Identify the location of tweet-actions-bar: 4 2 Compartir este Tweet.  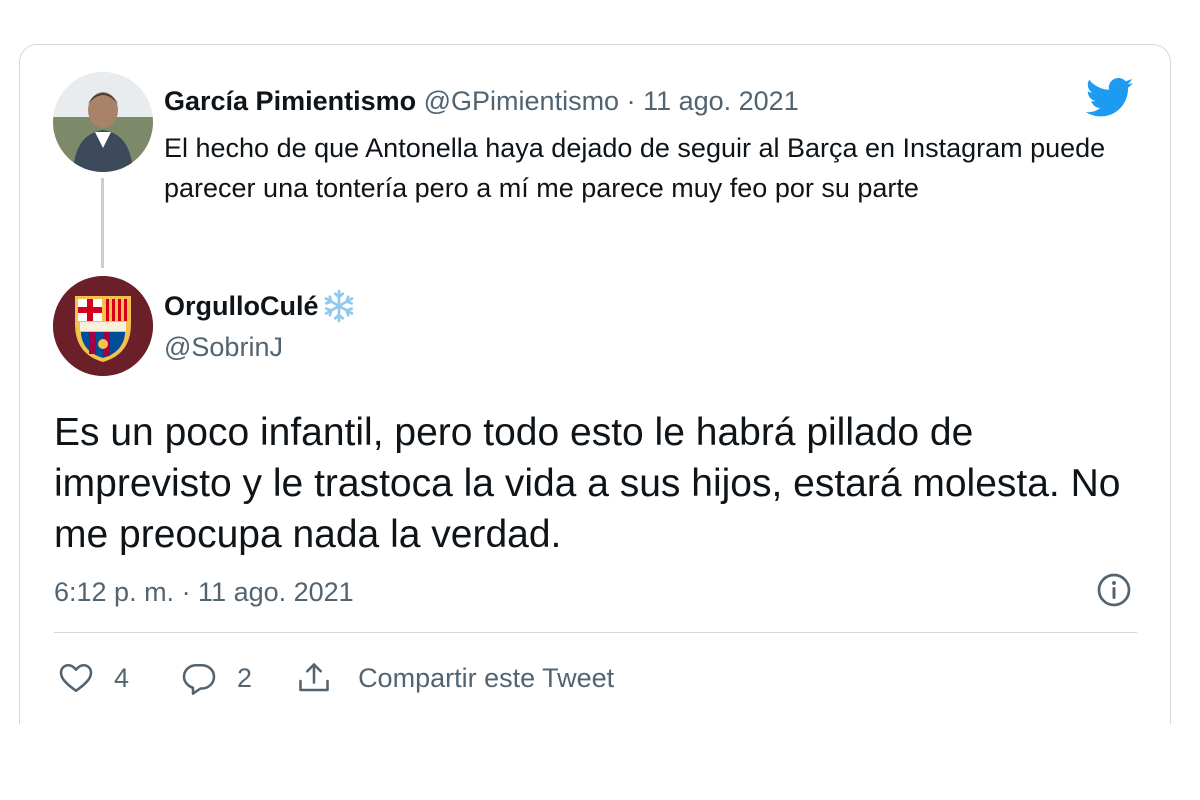
(336, 678).